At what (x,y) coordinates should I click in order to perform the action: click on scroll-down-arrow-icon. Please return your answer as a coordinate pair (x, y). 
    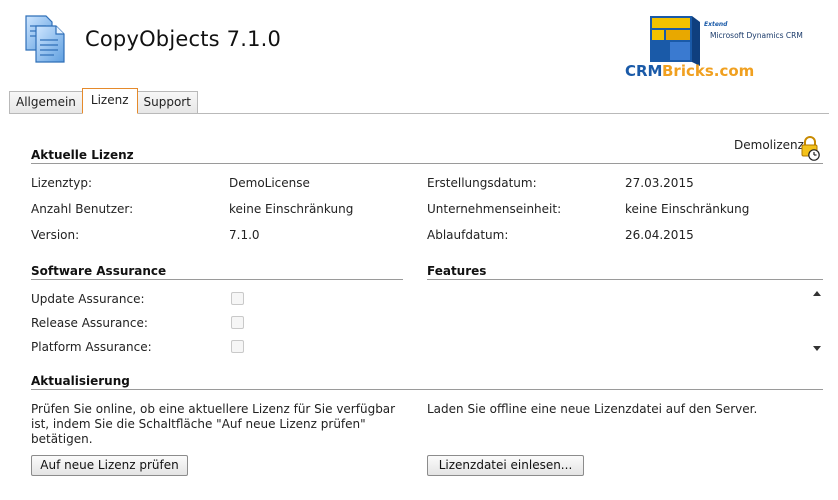
    Looking at the image, I should click on (817, 348).